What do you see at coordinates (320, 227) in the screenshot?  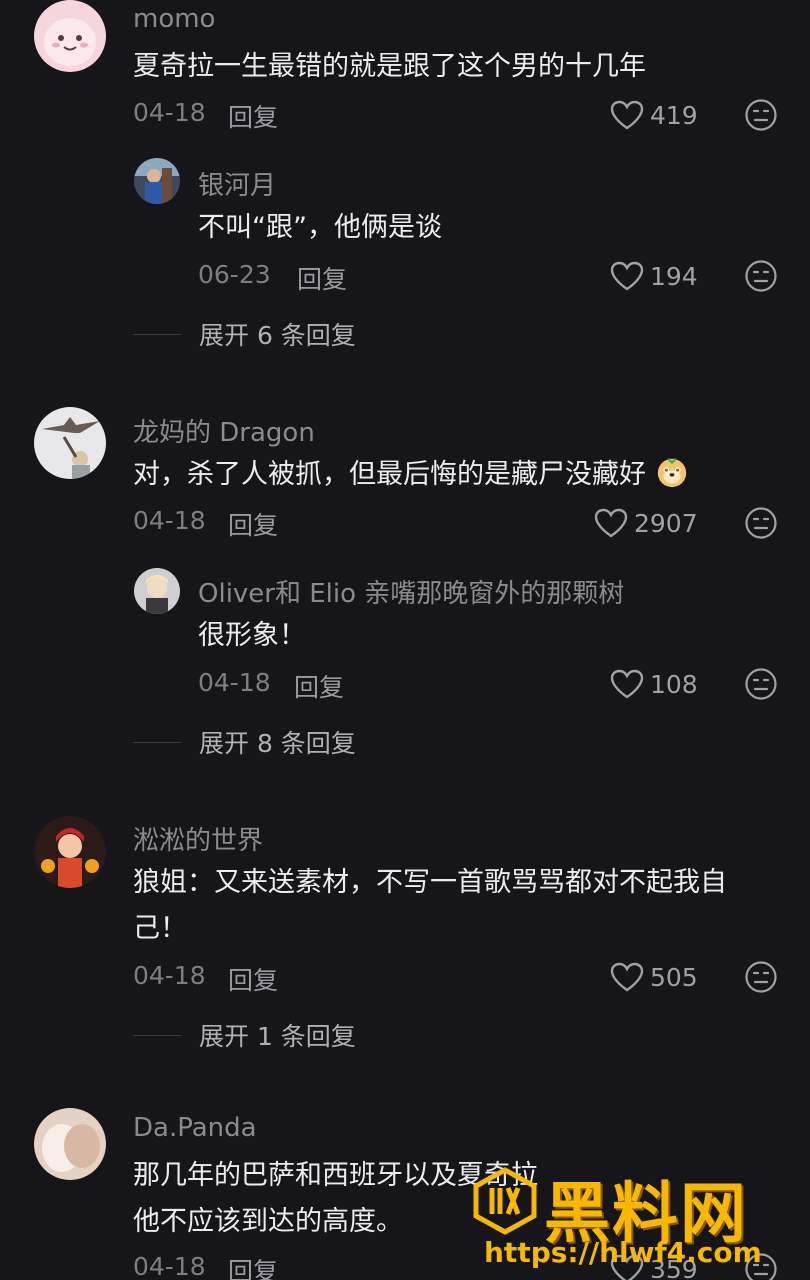 I see `comment-text: 不叫“跟”，他俩是谈` at bounding box center [320, 227].